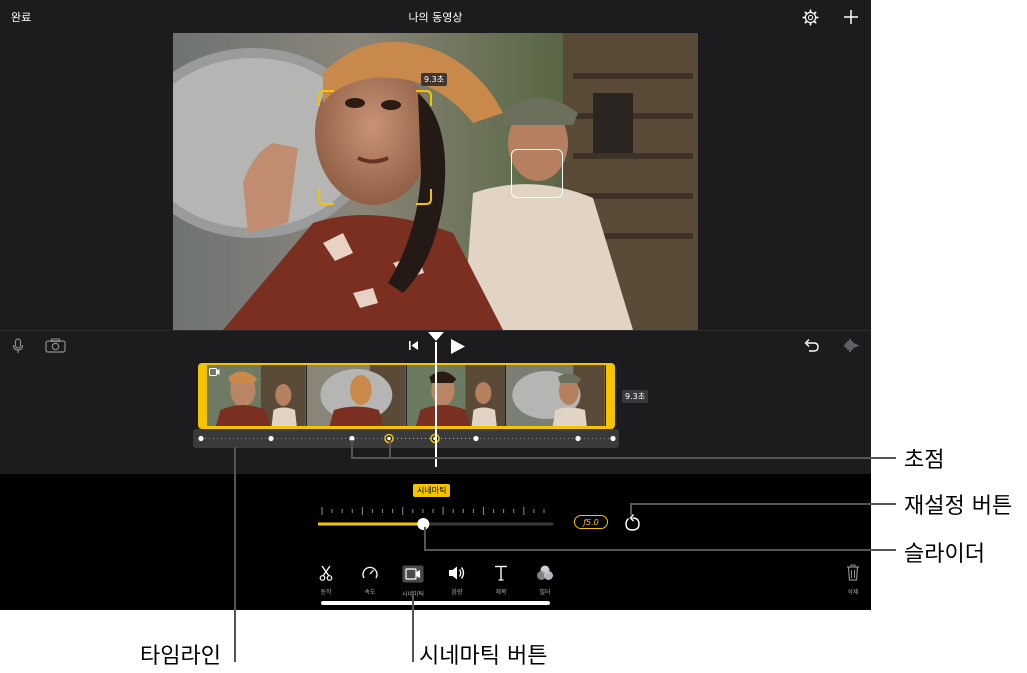 The height and width of the screenshot is (673, 1027). I want to click on cinematic-clip-badge-icon, so click(214, 372).